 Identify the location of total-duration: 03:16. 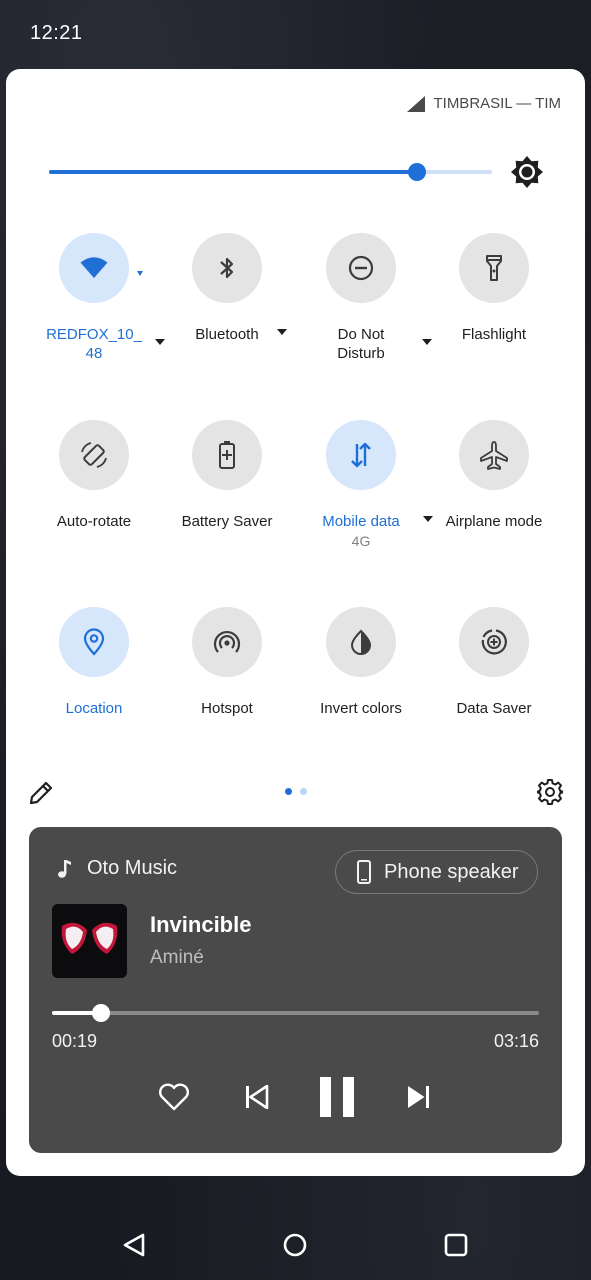
(516, 1041).